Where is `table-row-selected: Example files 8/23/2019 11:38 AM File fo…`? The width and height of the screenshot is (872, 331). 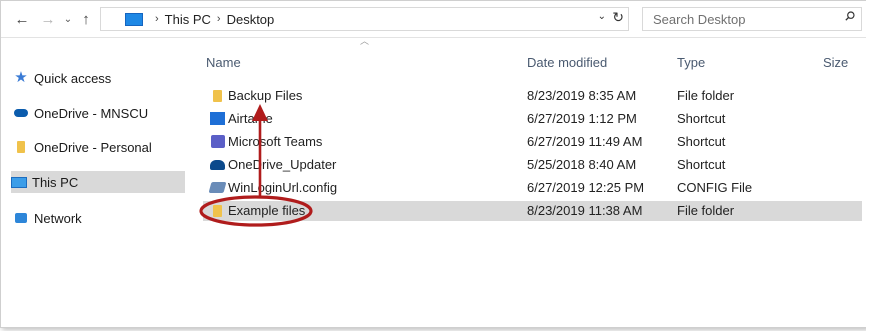 table-row-selected: Example files 8/23/2019 11:38 AM File fo… is located at coordinates (532, 211).